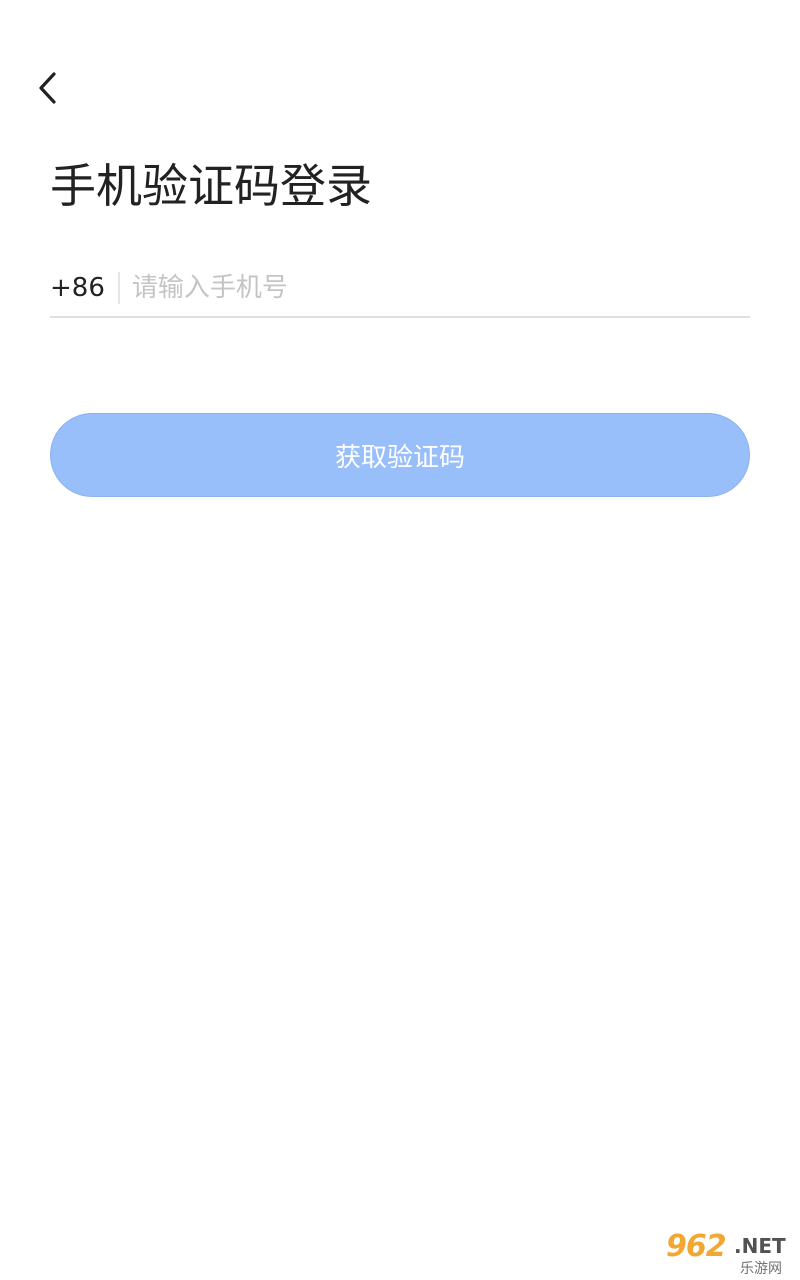  What do you see at coordinates (696, 1246) in the screenshot?
I see `watermark-main-text: 962` at bounding box center [696, 1246].